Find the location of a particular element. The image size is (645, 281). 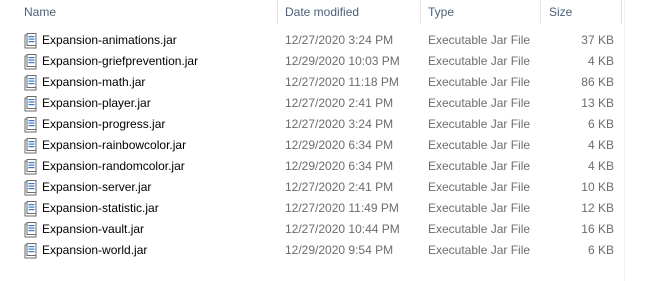

file-name-cell: Expansion-player.jar is located at coordinates (87, 103).